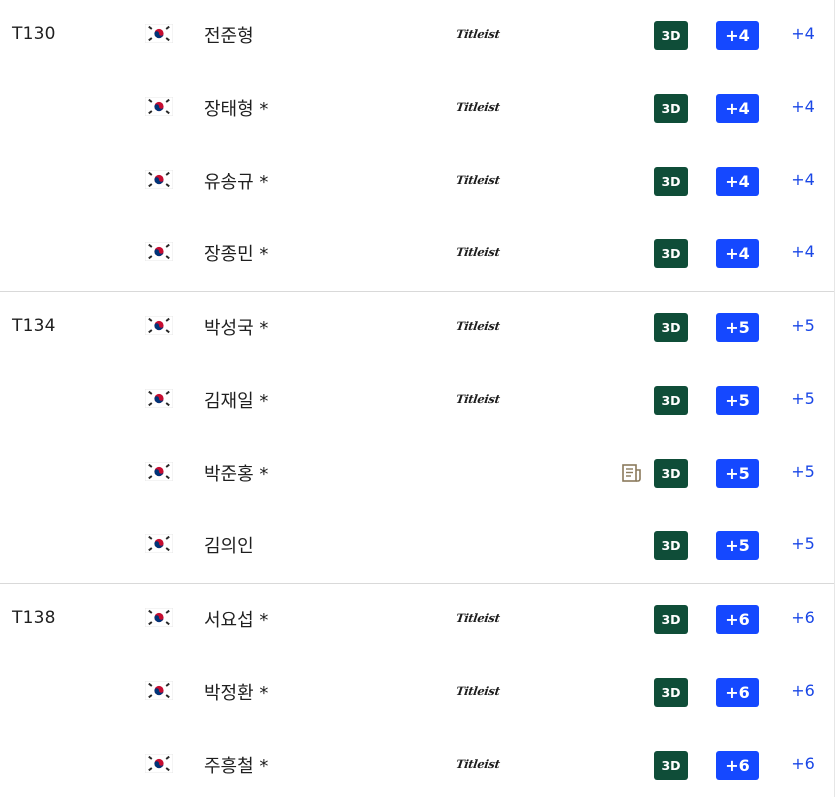 This screenshot has height=802, width=835. What do you see at coordinates (417, 328) in the screenshot?
I see `player-row: T134 박성국 * Titleist 3D +5 +5` at bounding box center [417, 328].